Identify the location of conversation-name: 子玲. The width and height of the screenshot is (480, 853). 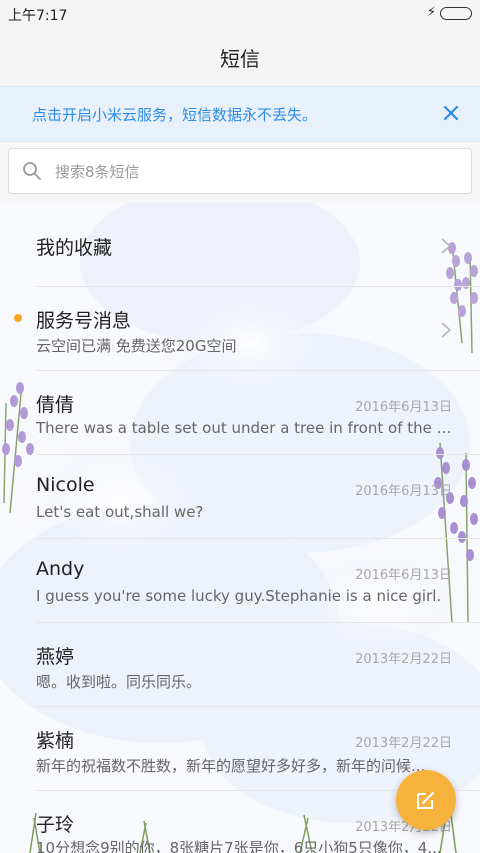
(55, 825).